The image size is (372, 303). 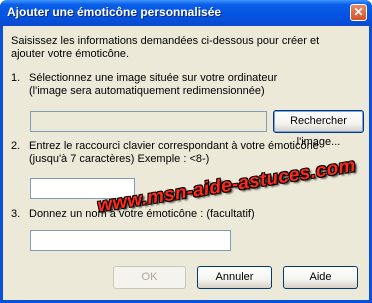 I want to click on intro-text-line2: ajouter votre émoticône., so click(x=70, y=54).